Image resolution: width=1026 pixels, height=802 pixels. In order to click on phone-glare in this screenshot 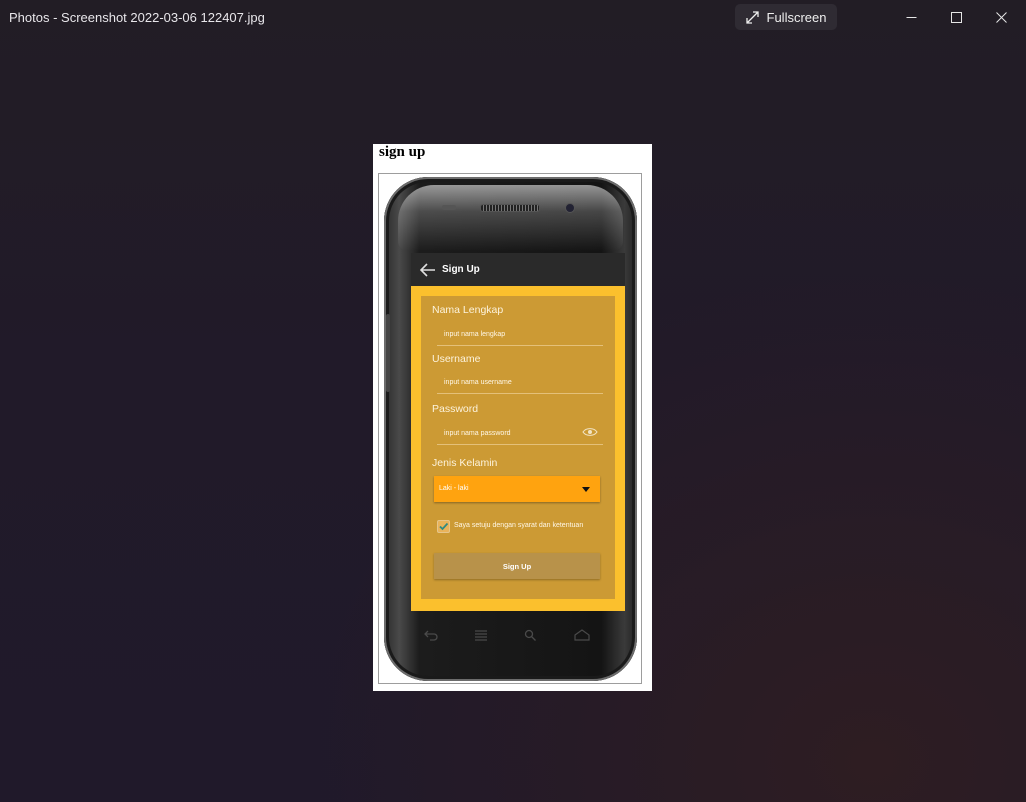, I will do `click(510, 218)`.